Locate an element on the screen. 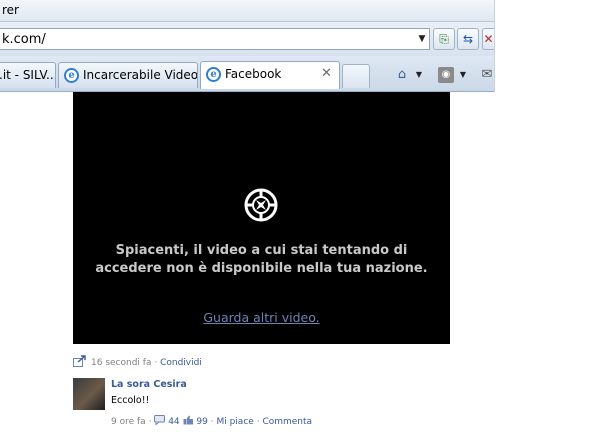  home-dropdown-icon: ▼ is located at coordinates (419, 75).